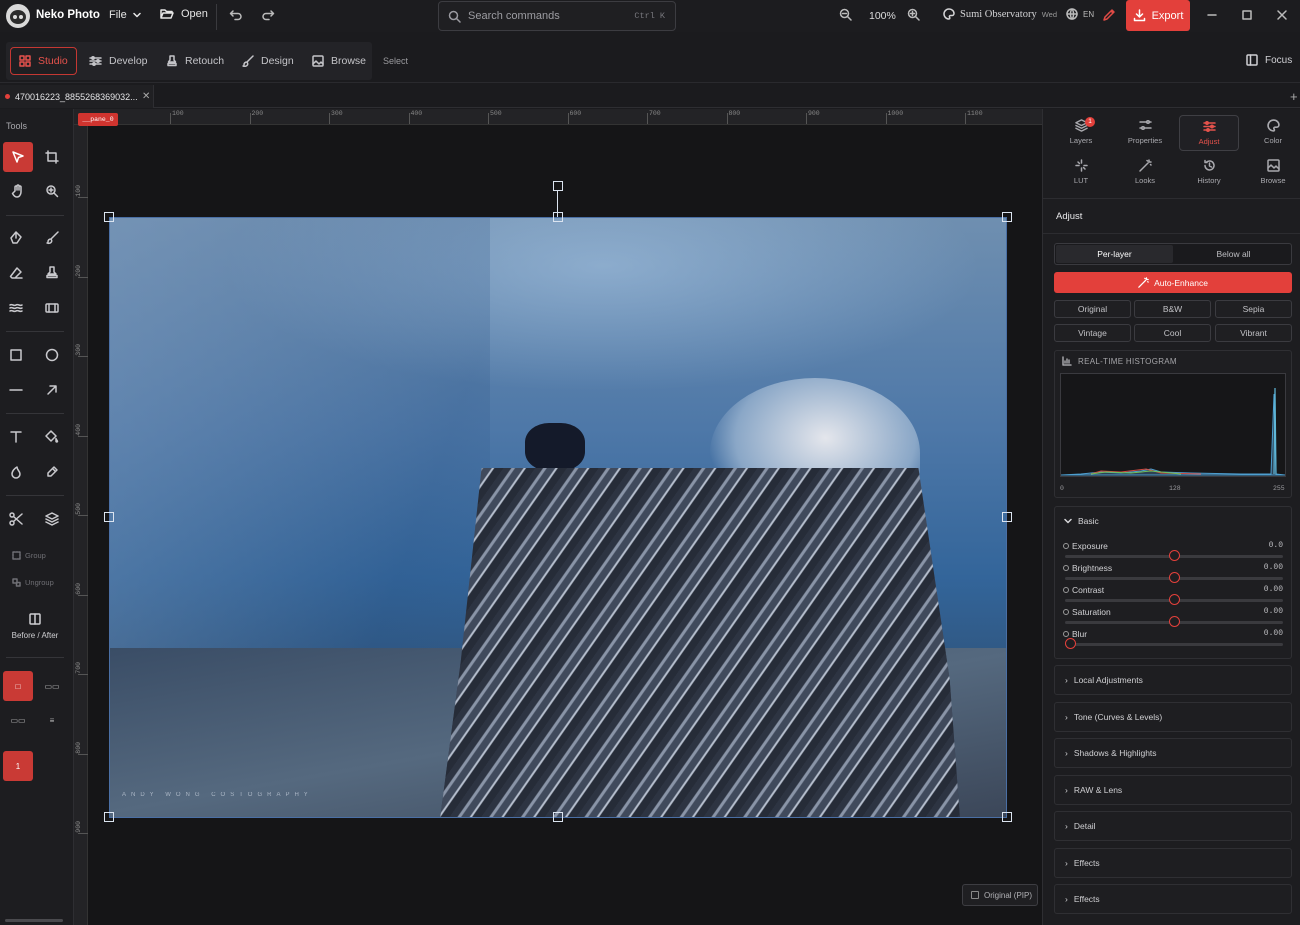 The width and height of the screenshot is (1300, 925). Describe the element at coordinates (52, 238) in the screenshot. I see `brush-tool` at that location.